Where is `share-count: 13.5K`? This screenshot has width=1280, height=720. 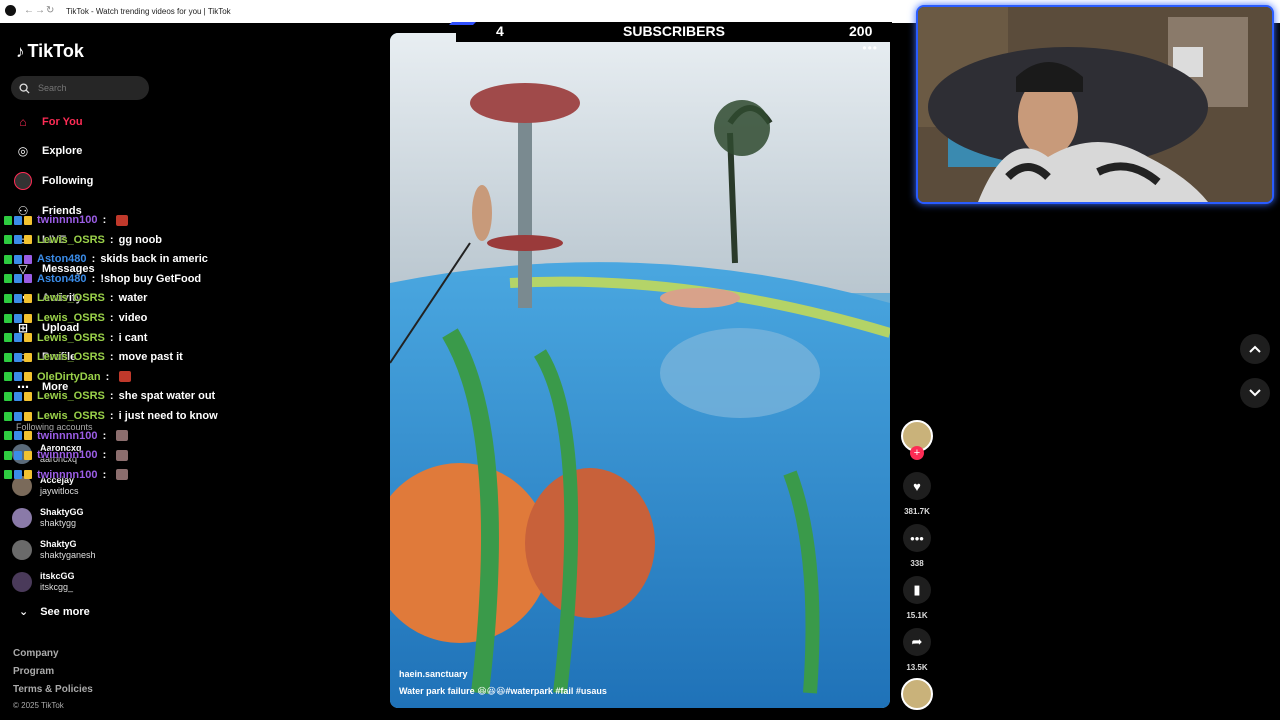 share-count: 13.5K is located at coordinates (917, 667).